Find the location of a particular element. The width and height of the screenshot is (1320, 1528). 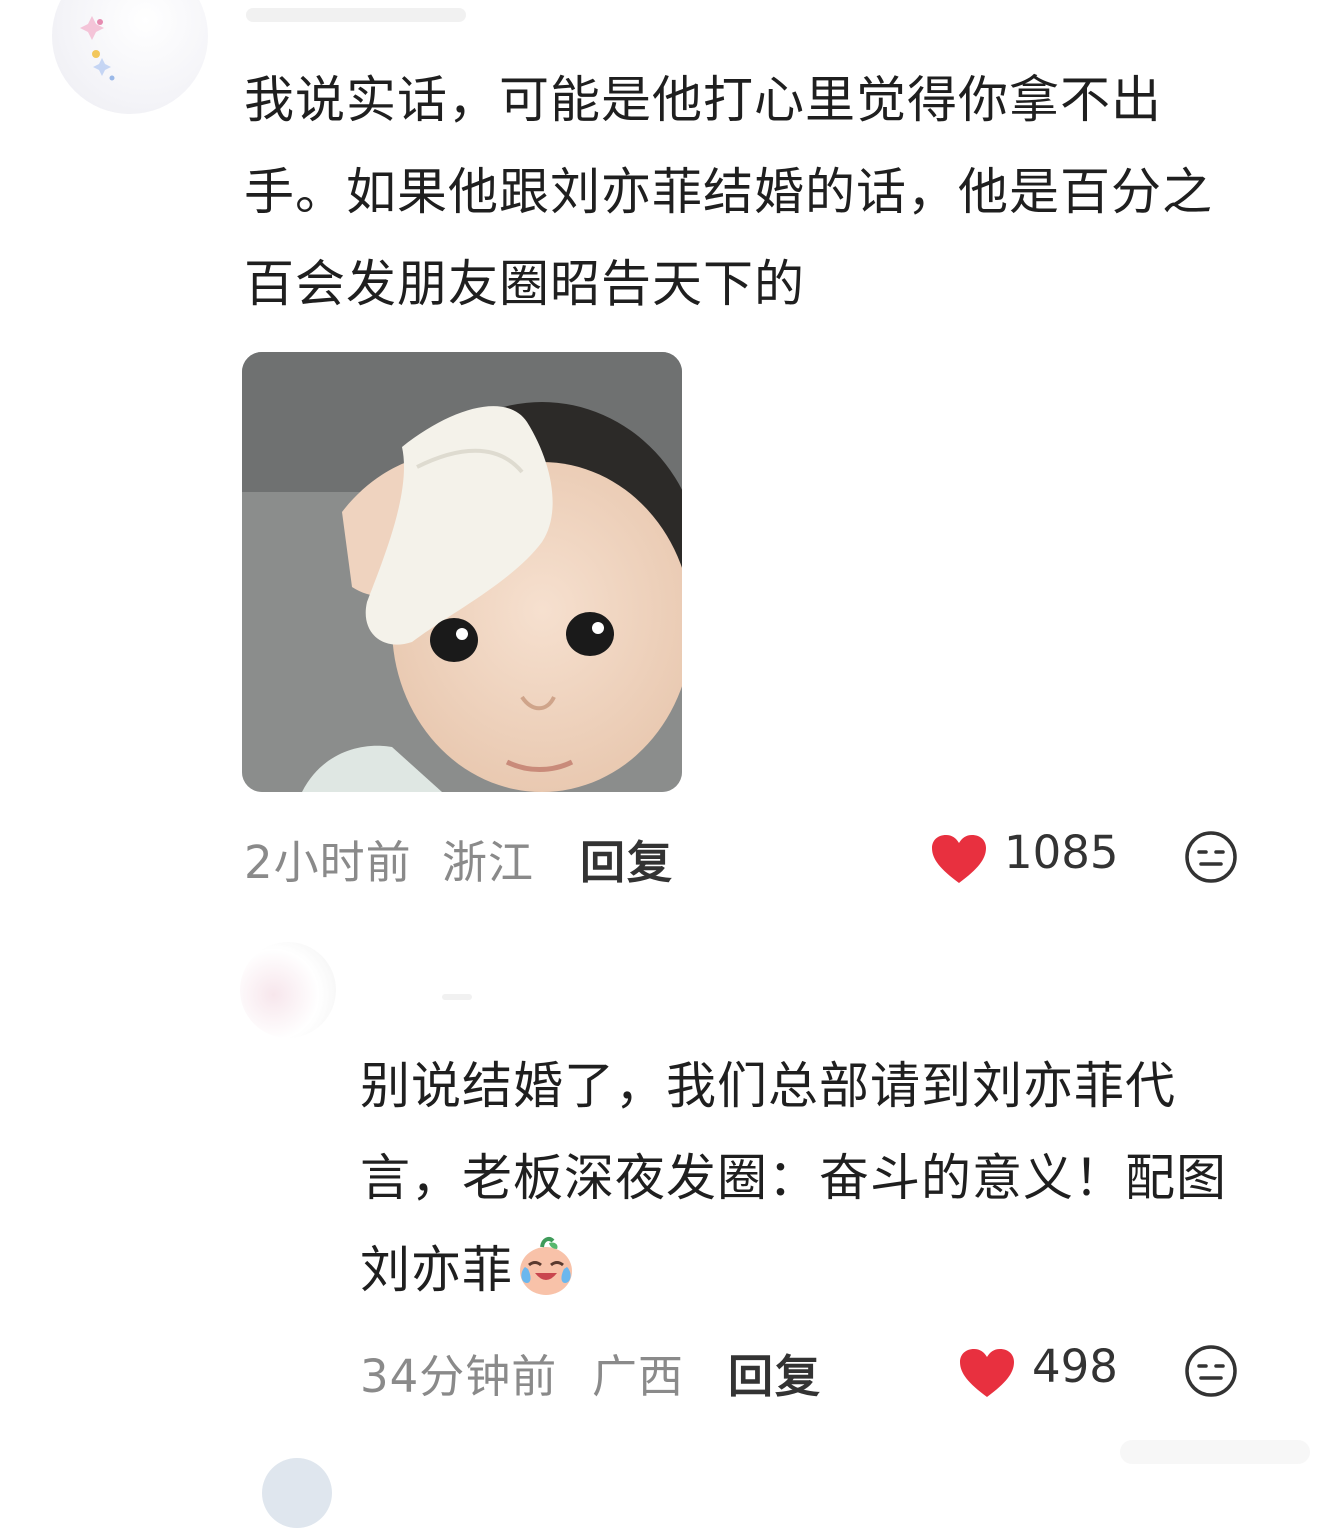

baby-with-towel-photo is located at coordinates (462, 572).